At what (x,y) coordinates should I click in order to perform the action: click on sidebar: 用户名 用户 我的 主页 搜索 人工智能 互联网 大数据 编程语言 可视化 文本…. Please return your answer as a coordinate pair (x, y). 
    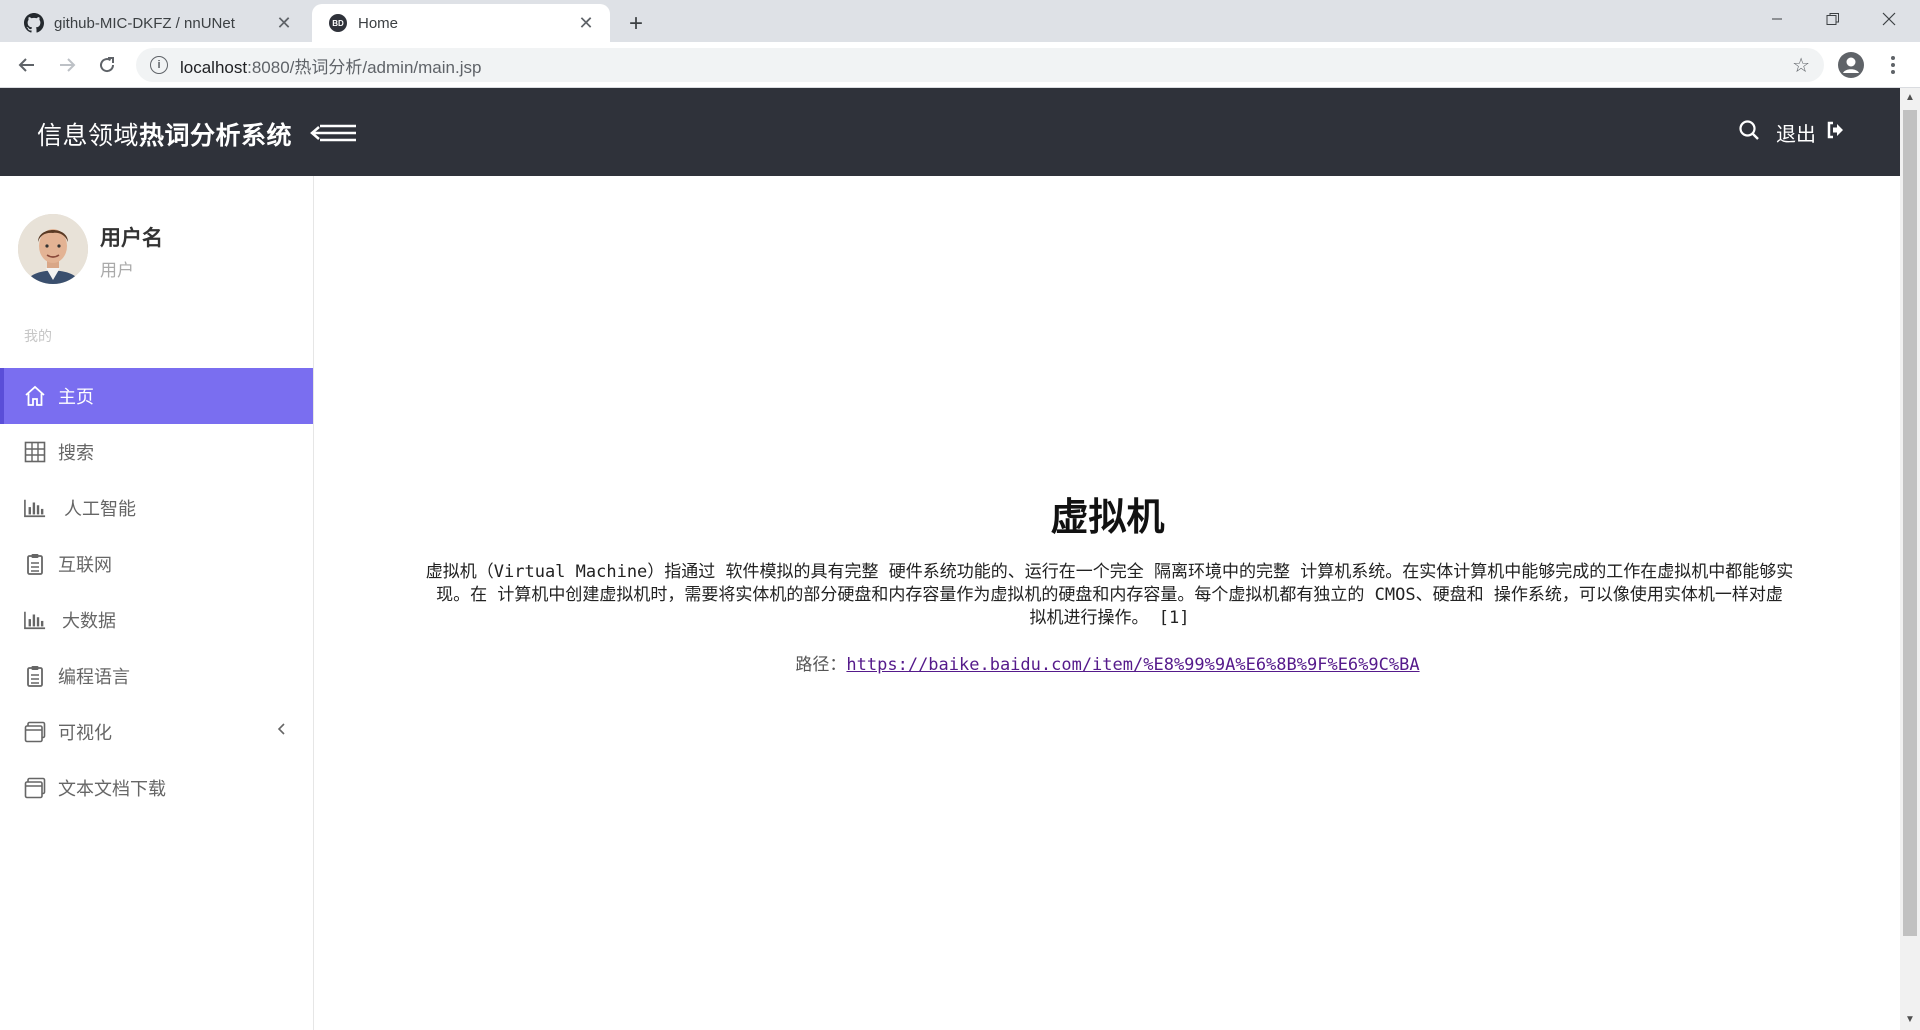
    Looking at the image, I should click on (157, 603).